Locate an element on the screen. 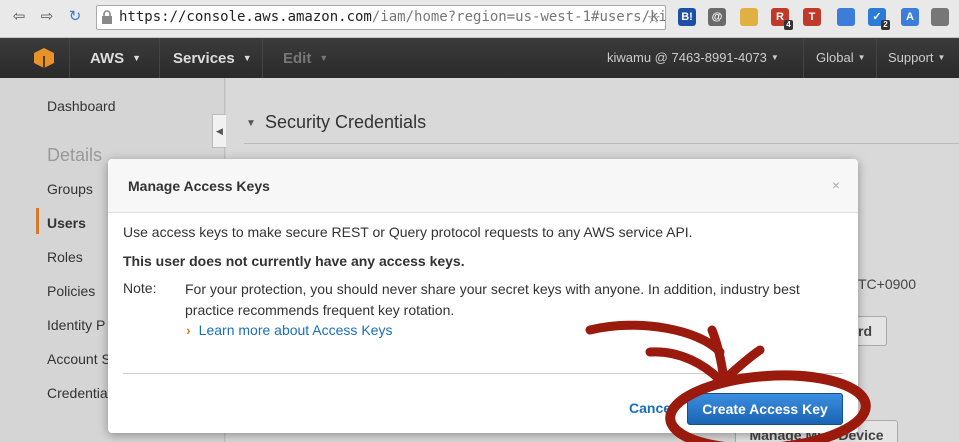 The height and width of the screenshot is (442, 959). reload-icon: ↻ is located at coordinates (75, 17).